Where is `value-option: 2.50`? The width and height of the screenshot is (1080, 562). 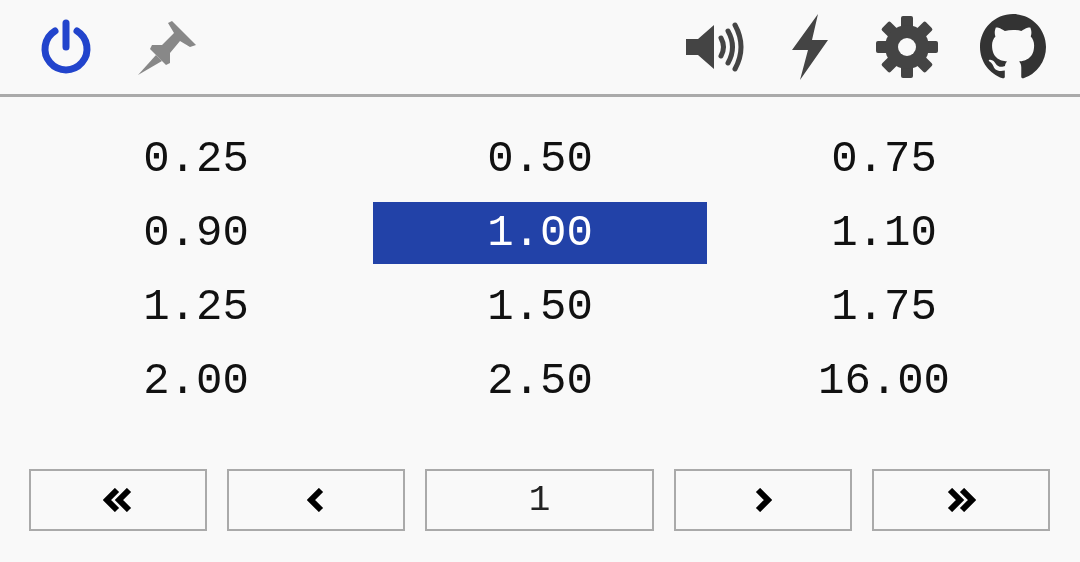
value-option: 2.50 is located at coordinates (540, 381).